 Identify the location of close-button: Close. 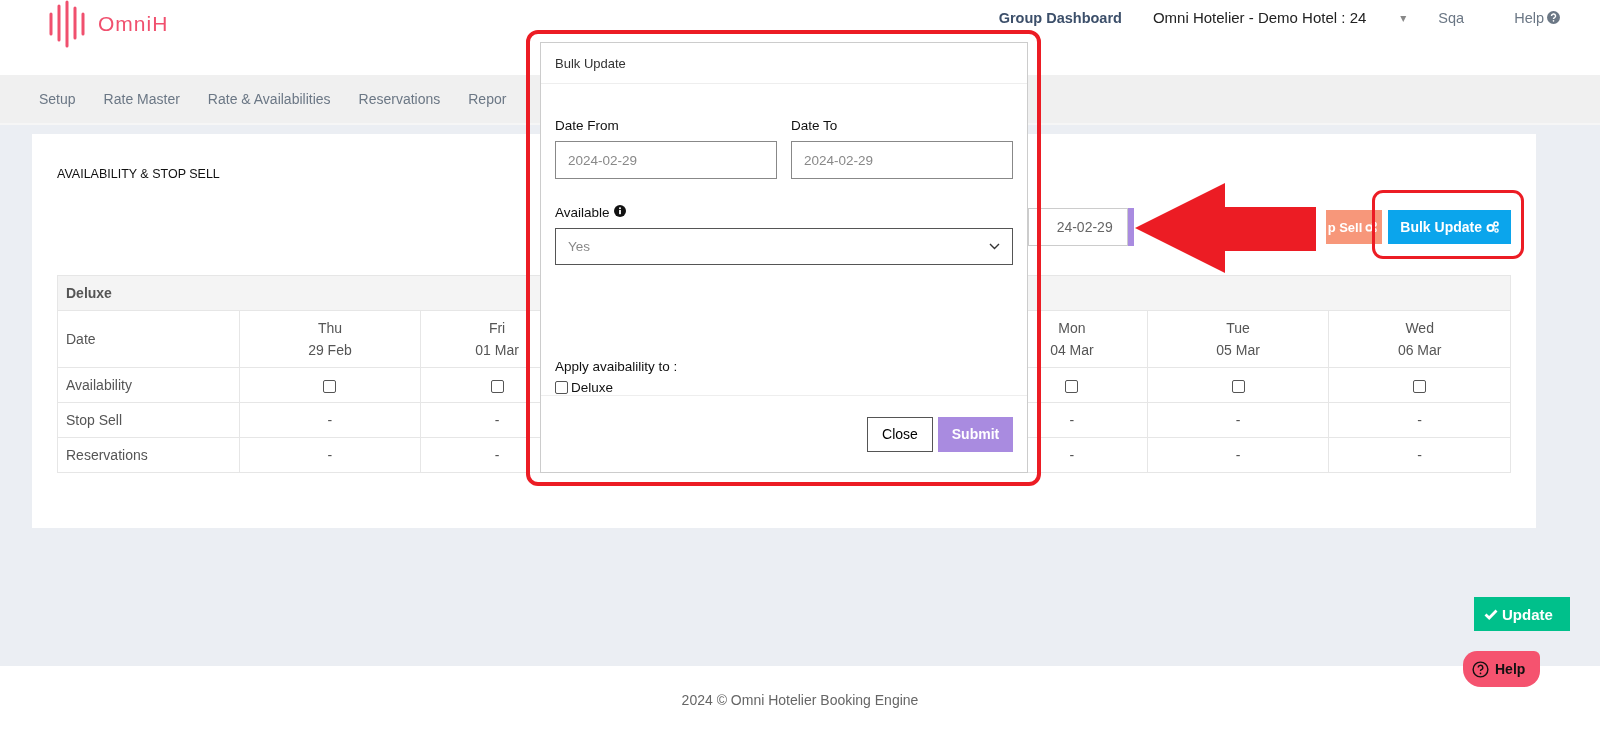
(900, 434).